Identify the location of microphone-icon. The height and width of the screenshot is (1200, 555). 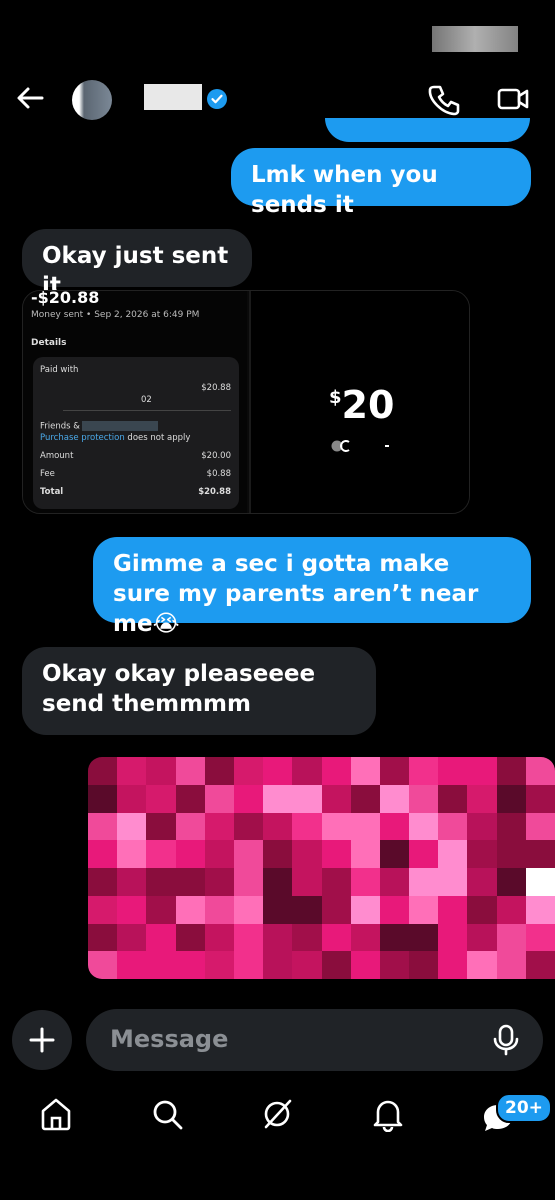
(506, 1040).